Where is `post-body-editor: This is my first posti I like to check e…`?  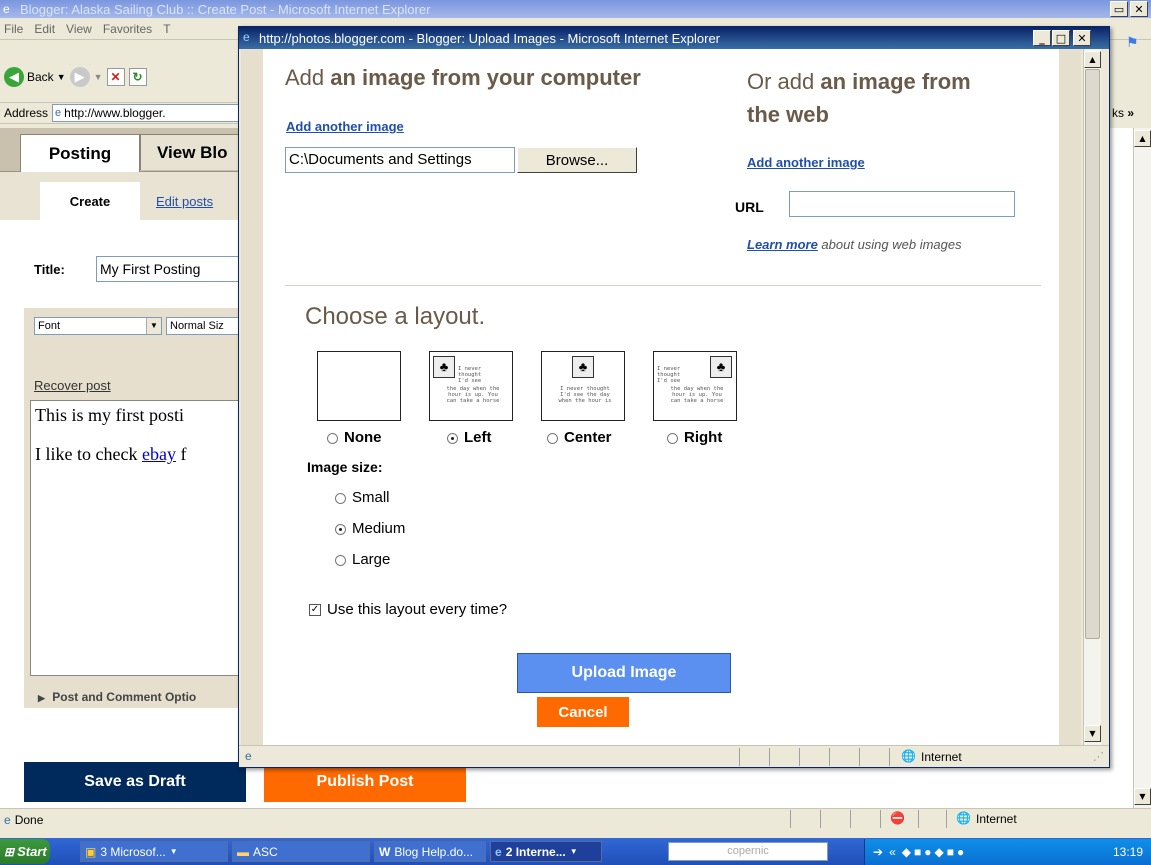
post-body-editor: This is my first posti I like to check e… is located at coordinates (135, 538).